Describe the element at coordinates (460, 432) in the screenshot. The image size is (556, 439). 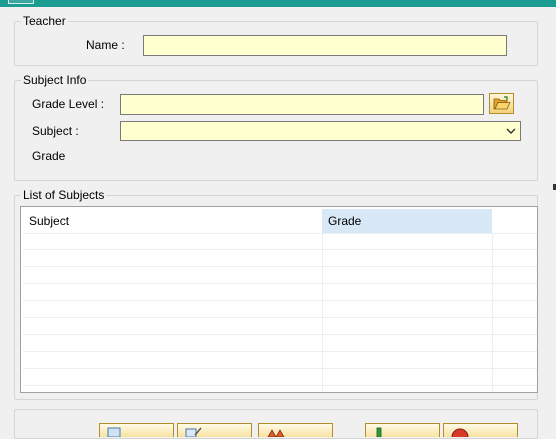
I see `close-icon` at that location.